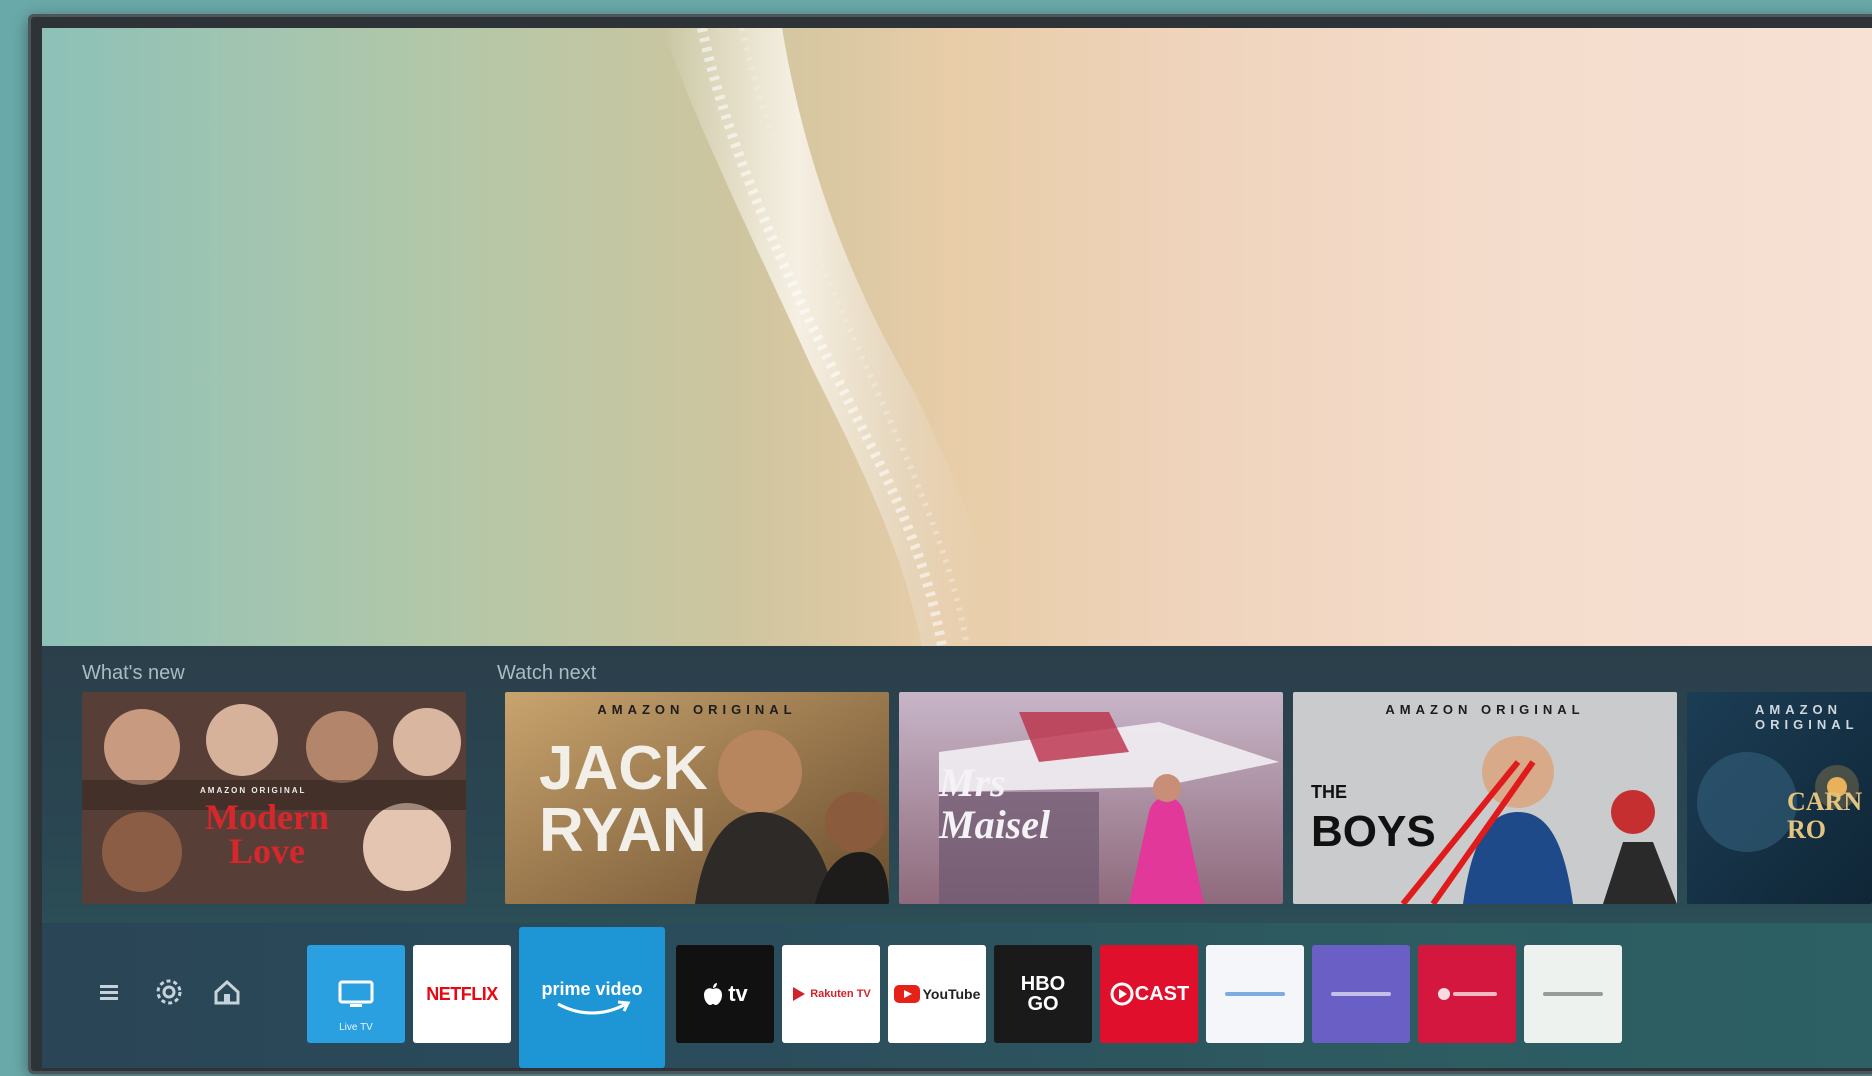 The image size is (1872, 1076). I want to click on the-boys-title-line2: BOYS, so click(1373, 831).